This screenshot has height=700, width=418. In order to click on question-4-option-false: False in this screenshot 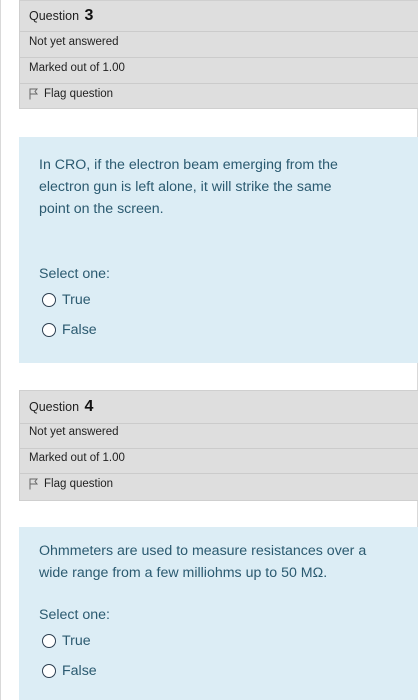, I will do `click(69, 671)`.